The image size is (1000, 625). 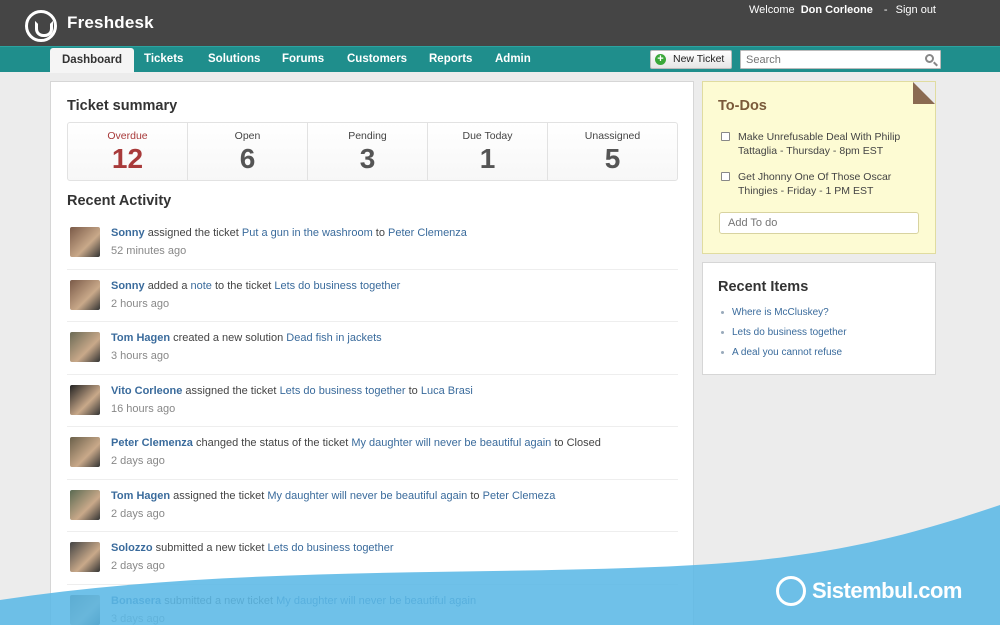 What do you see at coordinates (132, 548) in the screenshot?
I see `activity-user-link: Solozzo` at bounding box center [132, 548].